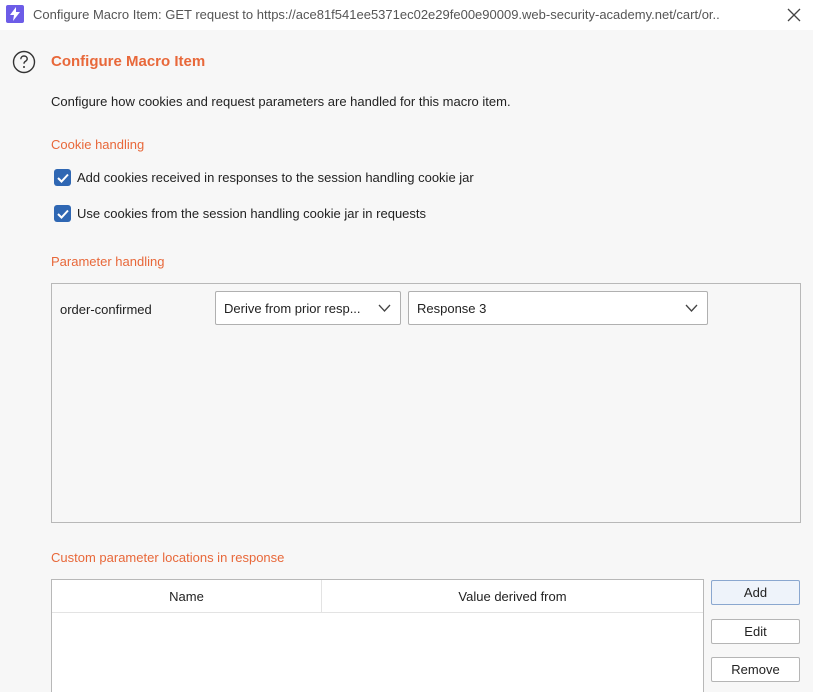 Image resolution: width=813 pixels, height=692 pixels. What do you see at coordinates (755, 669) in the screenshot?
I see `remove-button: Remove` at bounding box center [755, 669].